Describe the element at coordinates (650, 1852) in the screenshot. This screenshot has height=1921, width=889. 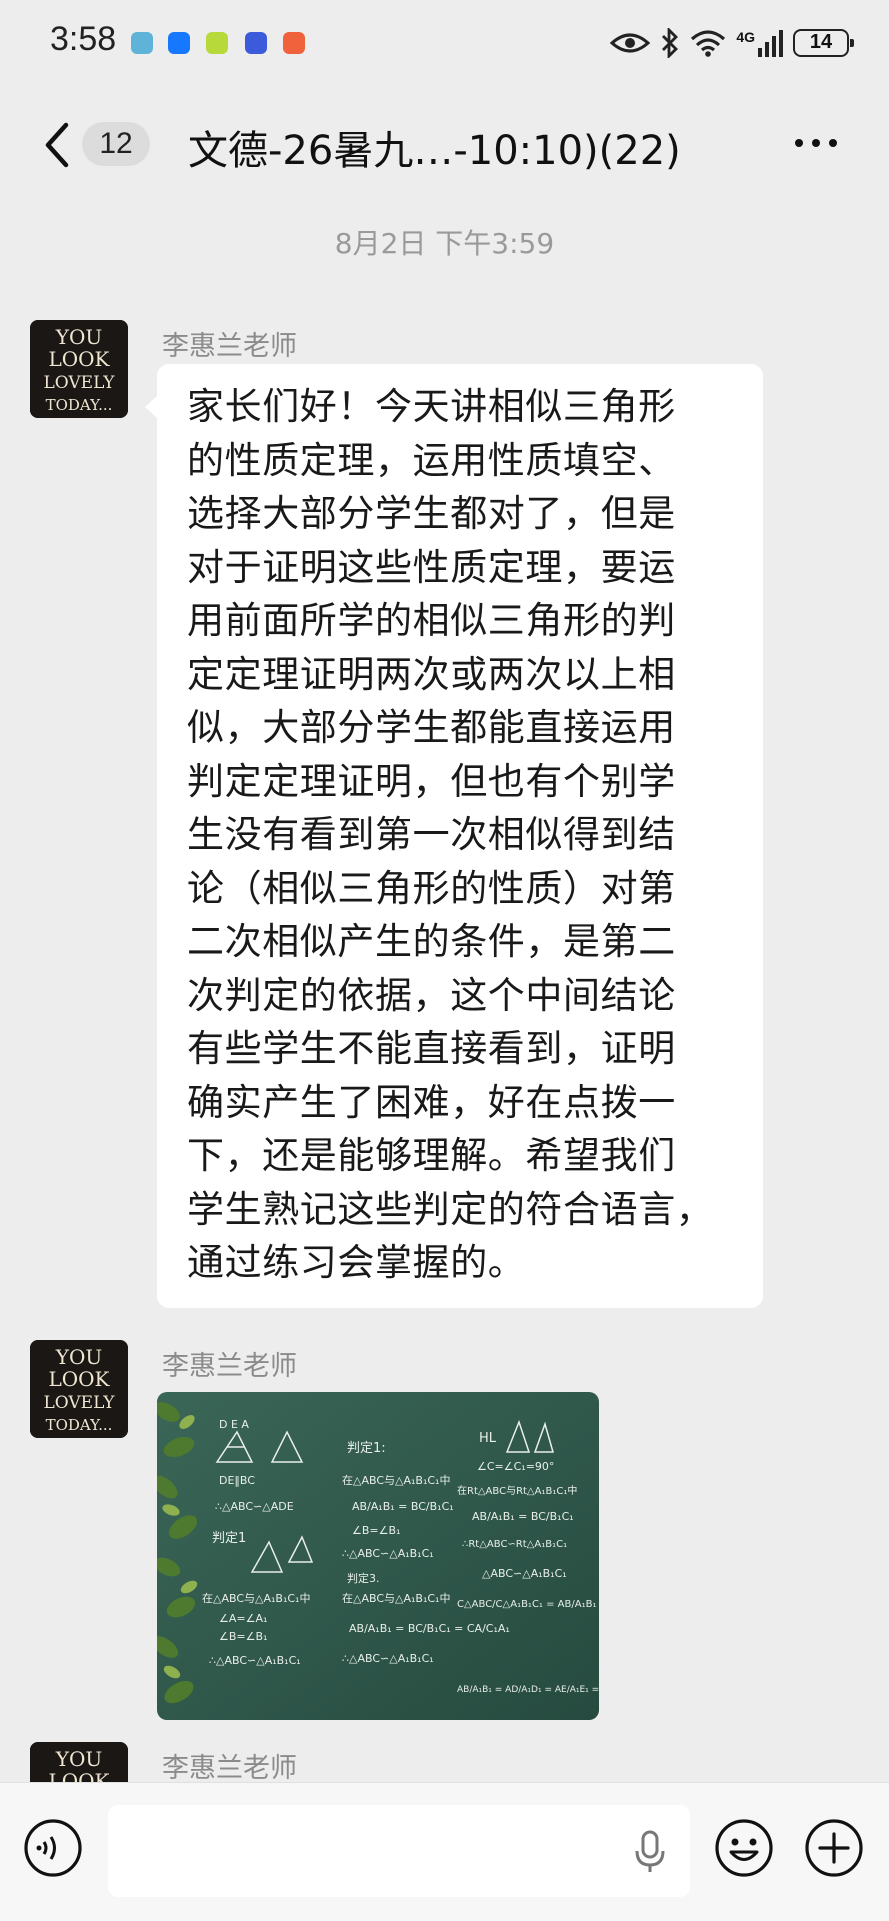
I see `microphone-icon` at that location.